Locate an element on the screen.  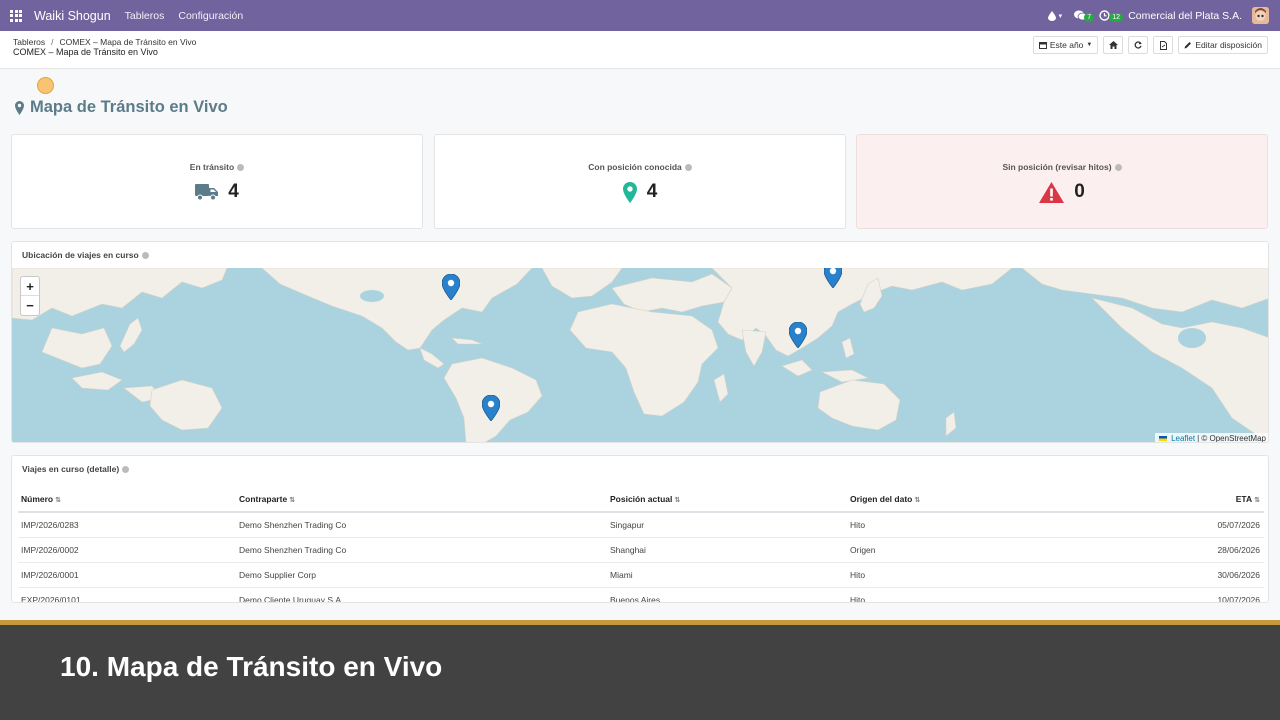
cell-numero: IMP/2026/0002 is located at coordinates (127, 550).